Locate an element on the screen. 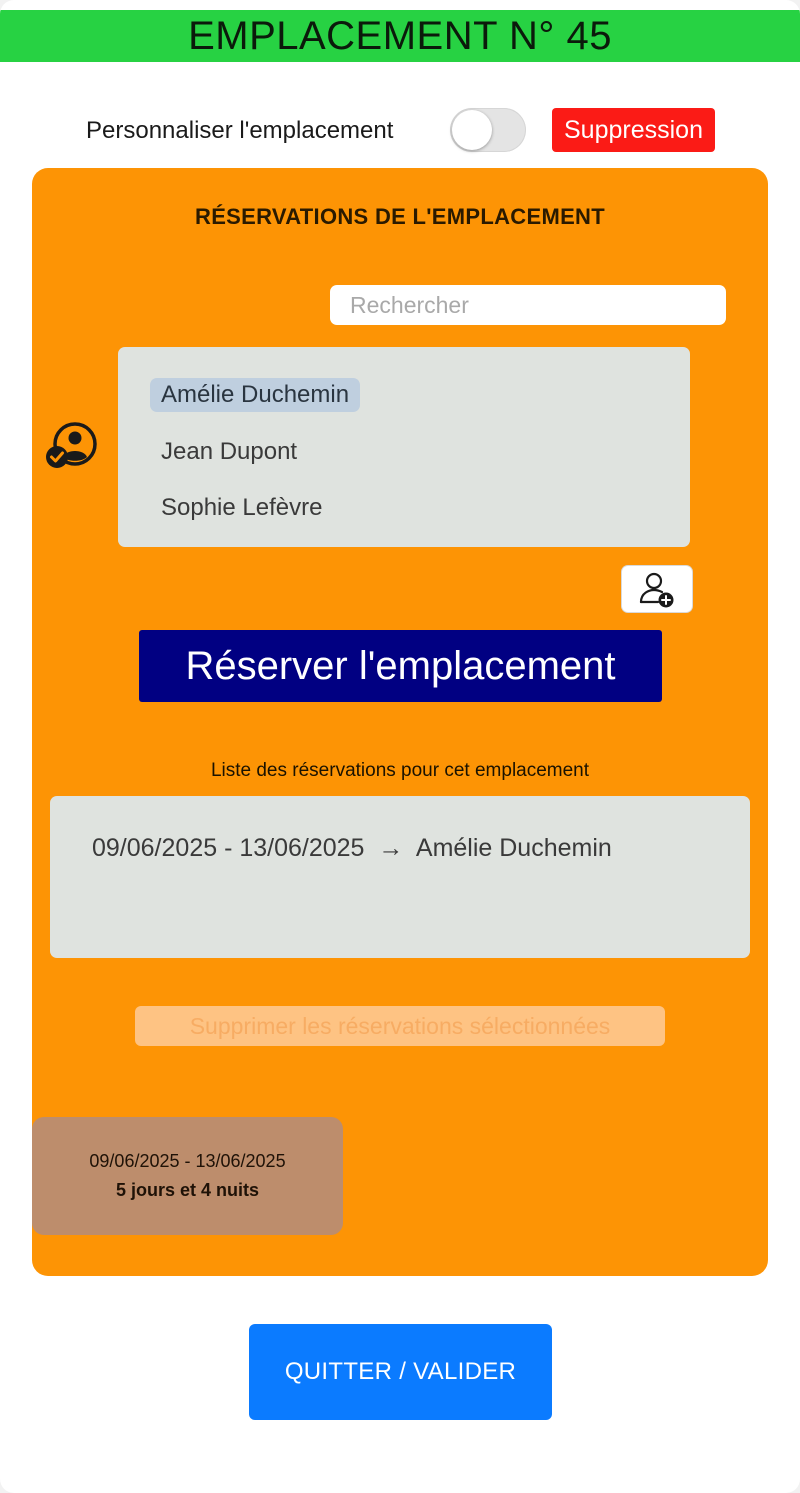  add-person-button is located at coordinates (657, 589).